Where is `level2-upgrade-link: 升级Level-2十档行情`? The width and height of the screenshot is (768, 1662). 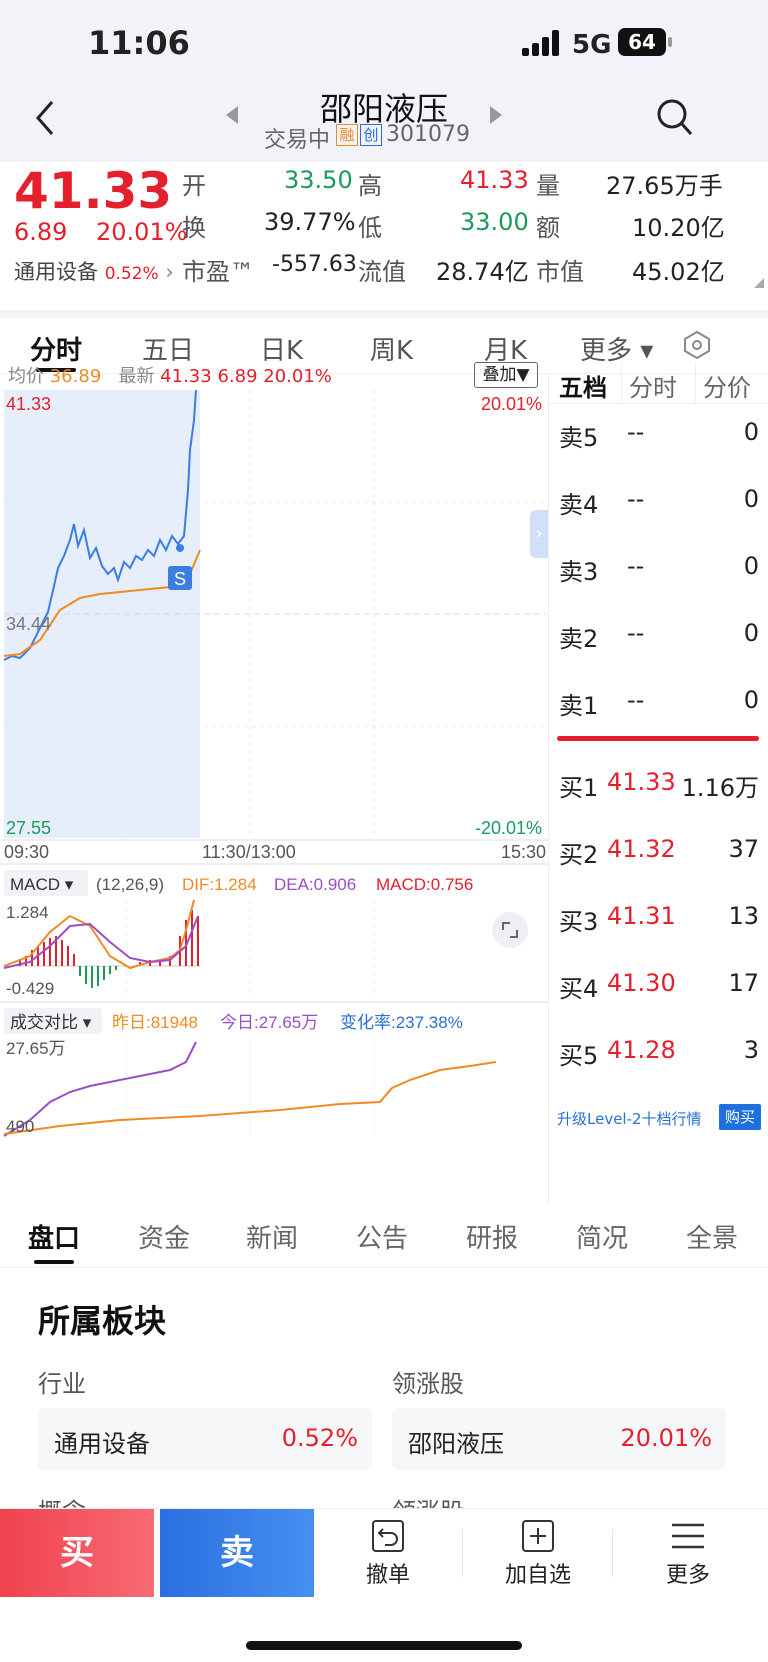
level2-upgrade-link: 升级Level-2十档行情 is located at coordinates (629, 1118).